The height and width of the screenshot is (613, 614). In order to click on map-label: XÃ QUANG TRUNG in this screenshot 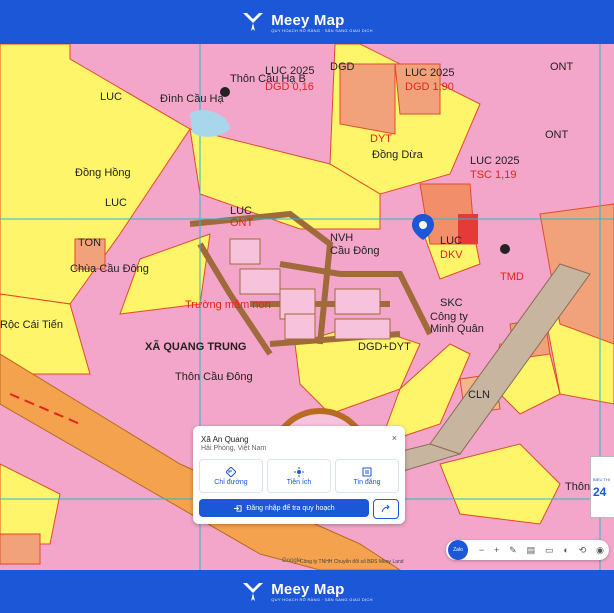, I will do `click(195, 346)`.